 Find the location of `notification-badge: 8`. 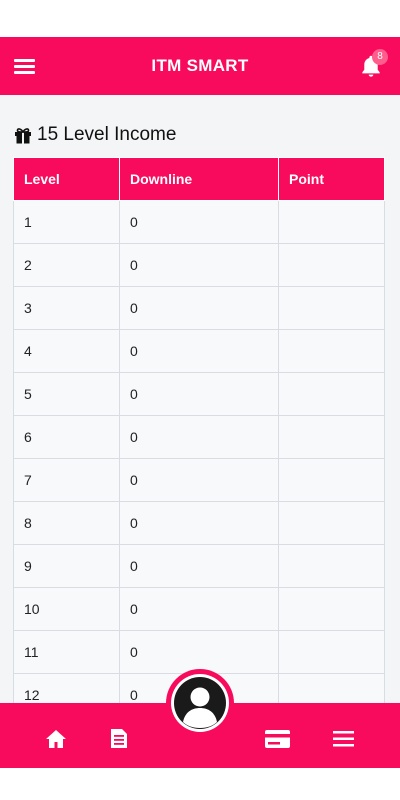

notification-badge: 8 is located at coordinates (380, 57).